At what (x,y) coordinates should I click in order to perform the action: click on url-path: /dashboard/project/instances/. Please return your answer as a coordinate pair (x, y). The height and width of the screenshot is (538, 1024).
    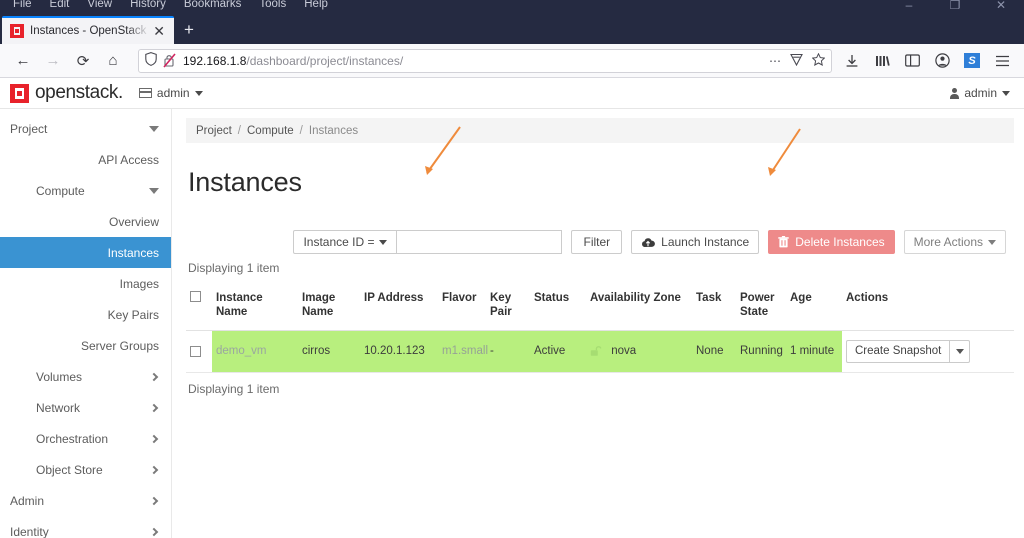
    Looking at the image, I should click on (325, 60).